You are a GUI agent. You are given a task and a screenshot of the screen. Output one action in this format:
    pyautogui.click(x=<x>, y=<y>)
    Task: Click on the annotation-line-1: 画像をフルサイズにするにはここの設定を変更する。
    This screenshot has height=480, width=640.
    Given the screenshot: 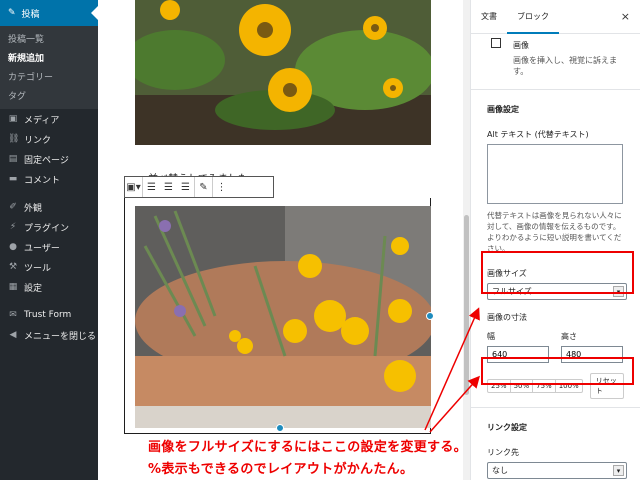 What is the action you would take?
    pyautogui.click(x=307, y=447)
    